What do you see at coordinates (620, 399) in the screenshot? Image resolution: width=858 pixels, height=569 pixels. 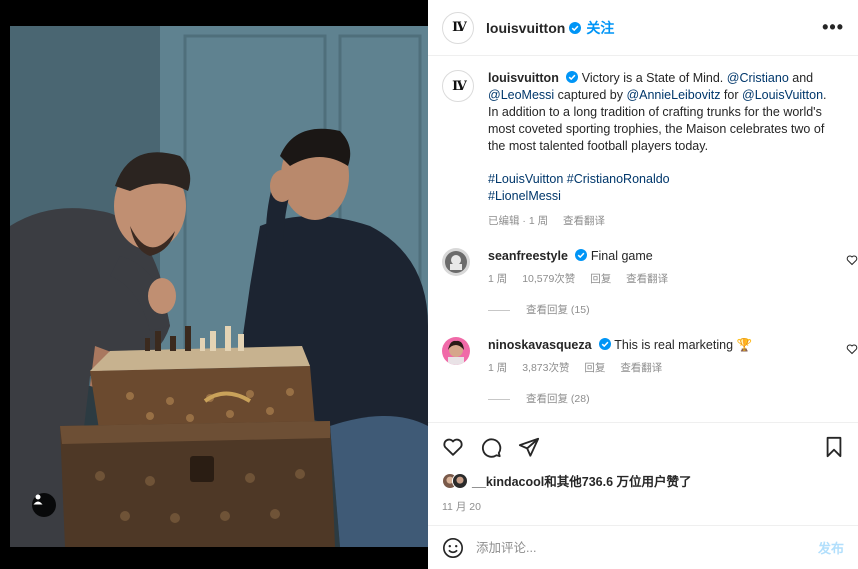 I see `view-replies-button: 查看回复 (28)` at bounding box center [620, 399].